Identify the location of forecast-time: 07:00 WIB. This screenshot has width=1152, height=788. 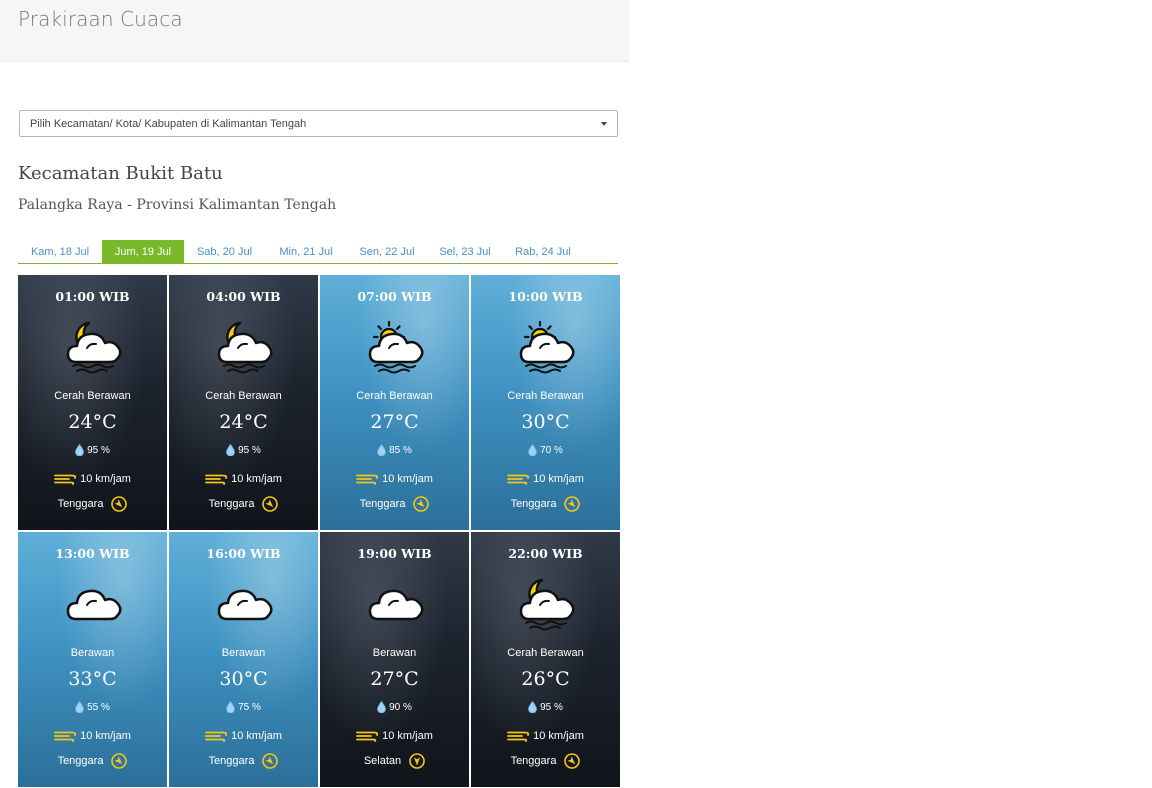
(394, 296).